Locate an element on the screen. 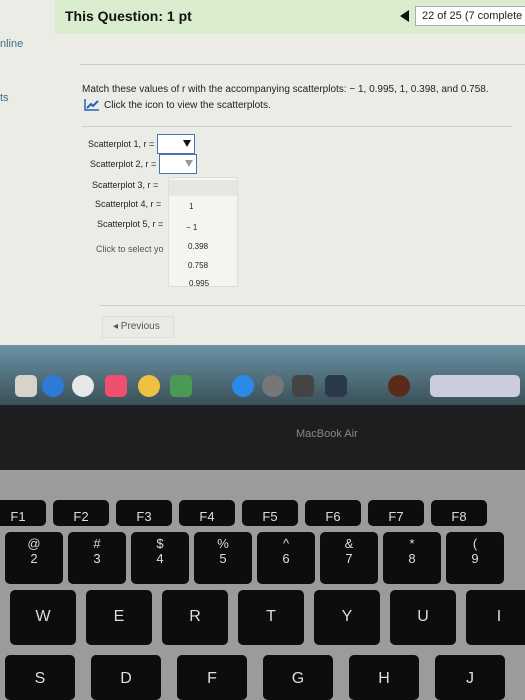  function-key: F1 is located at coordinates (23, 513).